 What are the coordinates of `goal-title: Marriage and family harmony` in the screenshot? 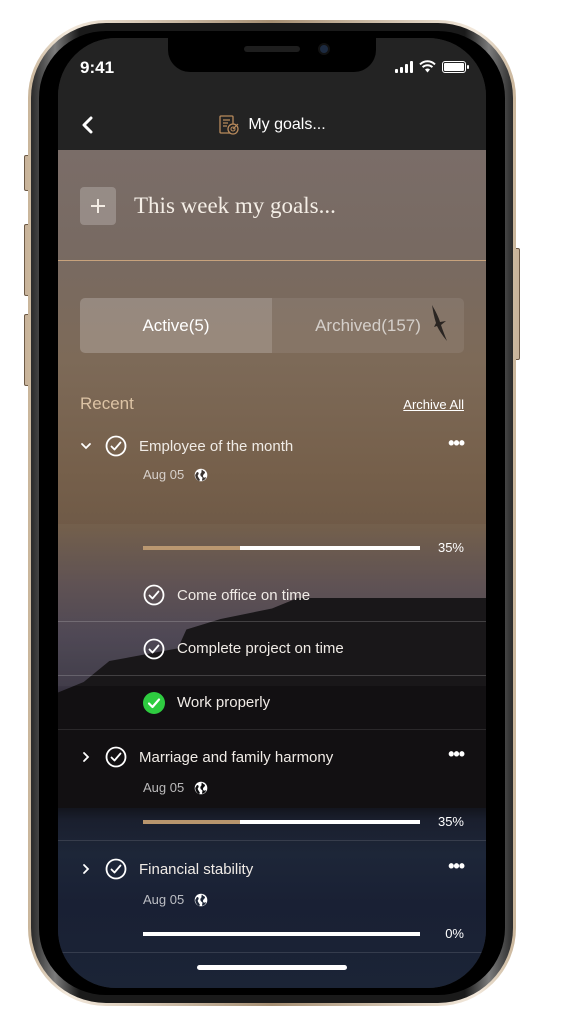 It's located at (236, 757).